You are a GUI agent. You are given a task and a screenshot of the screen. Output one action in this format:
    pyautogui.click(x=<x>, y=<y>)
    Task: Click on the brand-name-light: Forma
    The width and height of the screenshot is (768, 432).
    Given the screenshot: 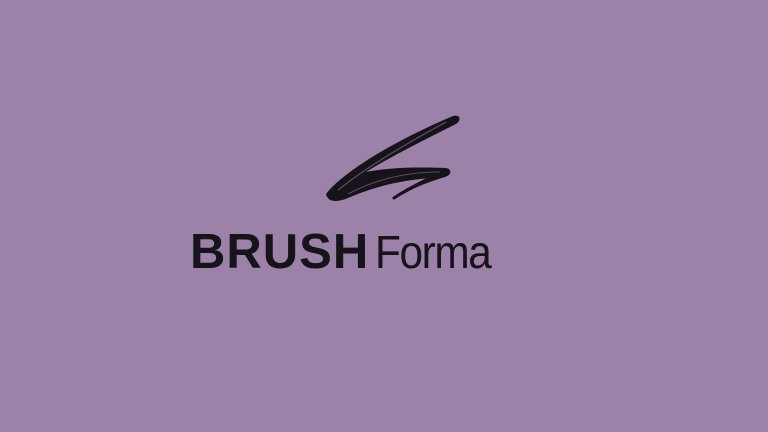 What is the action you would take?
    pyautogui.click(x=433, y=252)
    